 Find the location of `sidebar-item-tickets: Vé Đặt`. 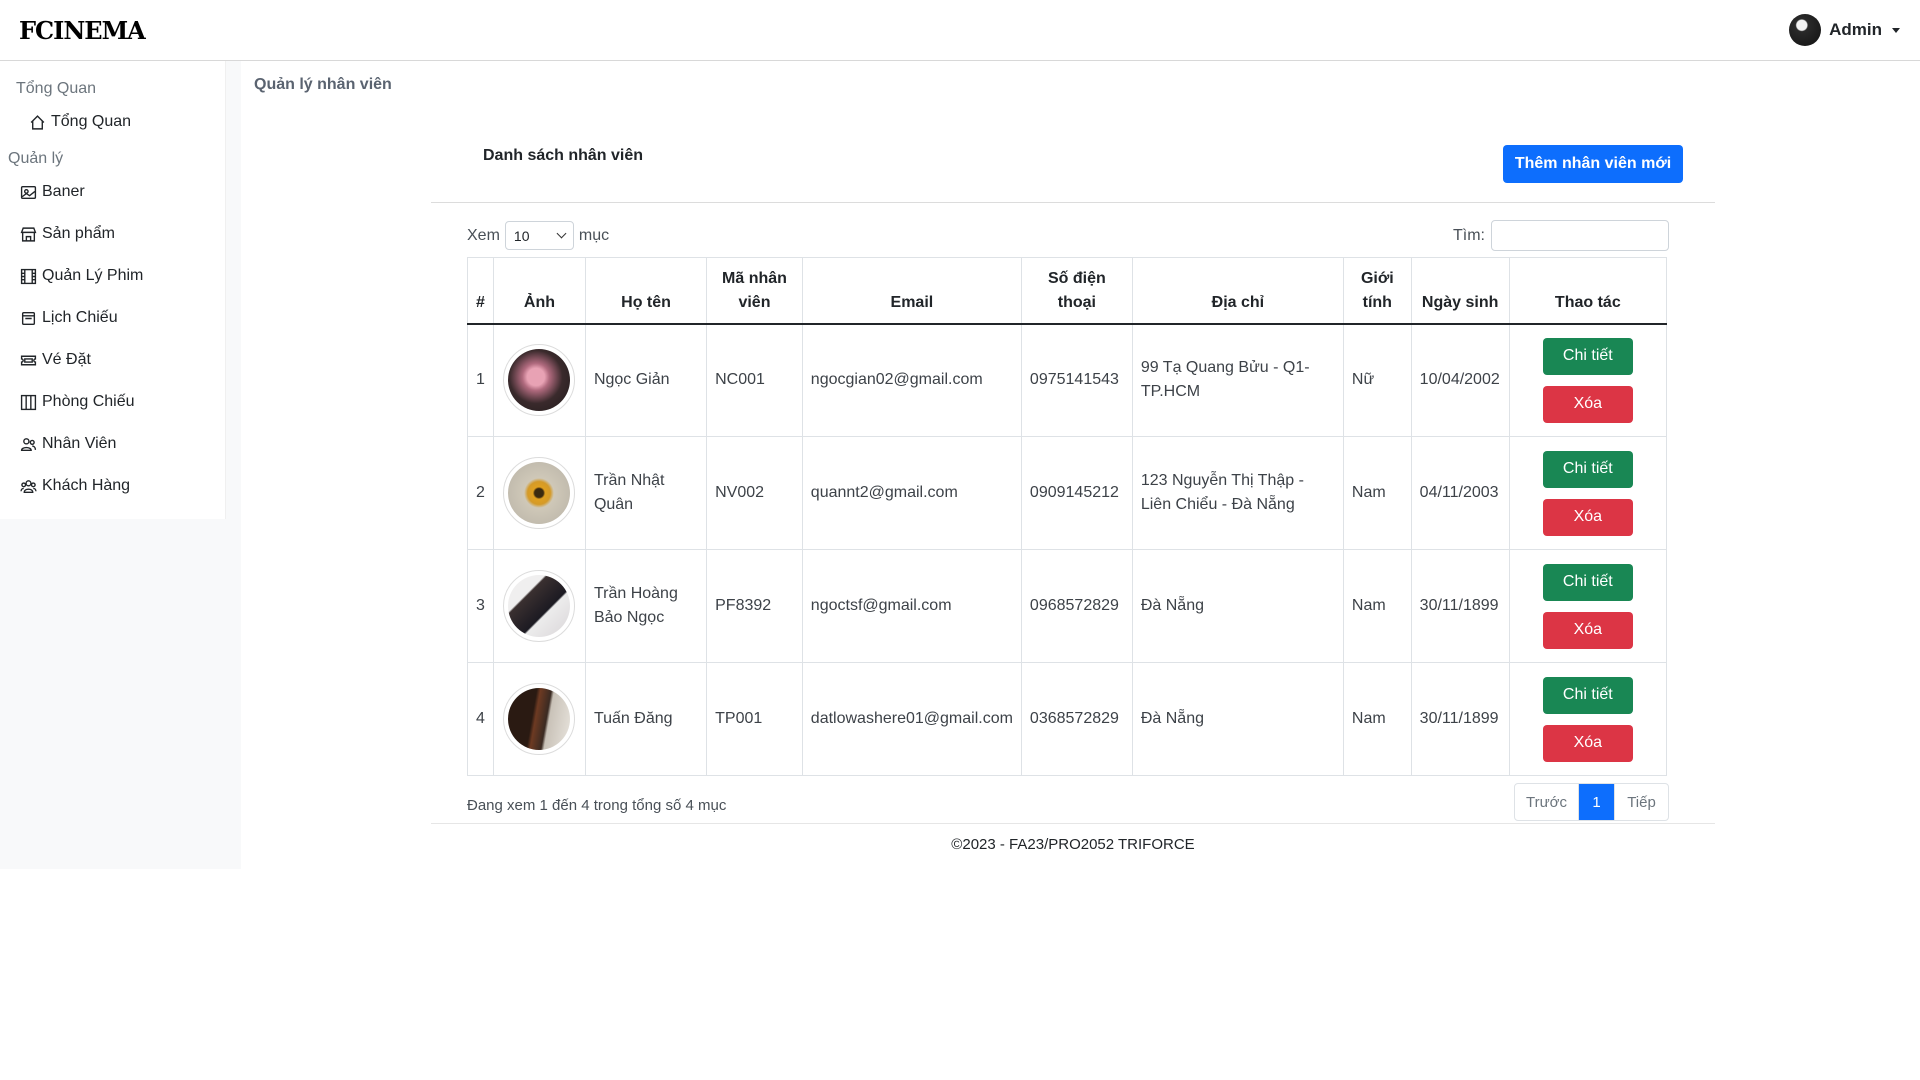

sidebar-item-tickets: Vé Đặt is located at coordinates (55, 360).